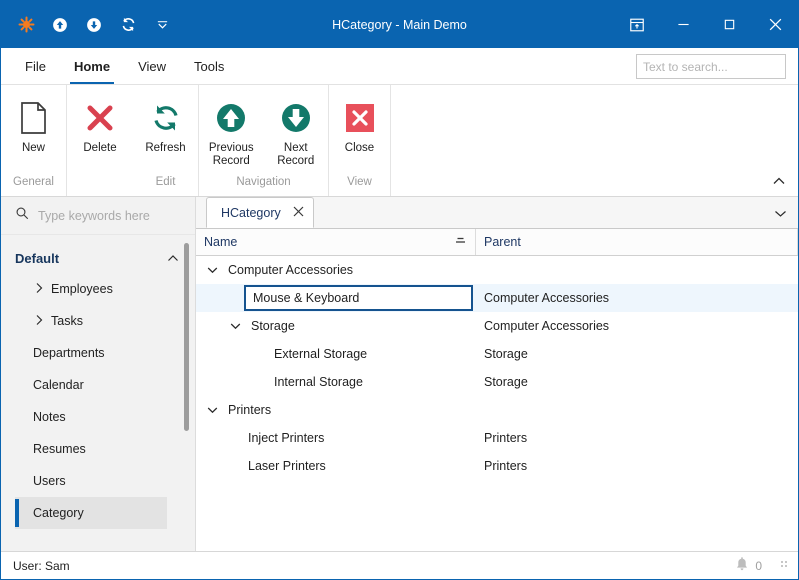  Describe the element at coordinates (497, 410) in the screenshot. I see `table-row: Printers` at that location.